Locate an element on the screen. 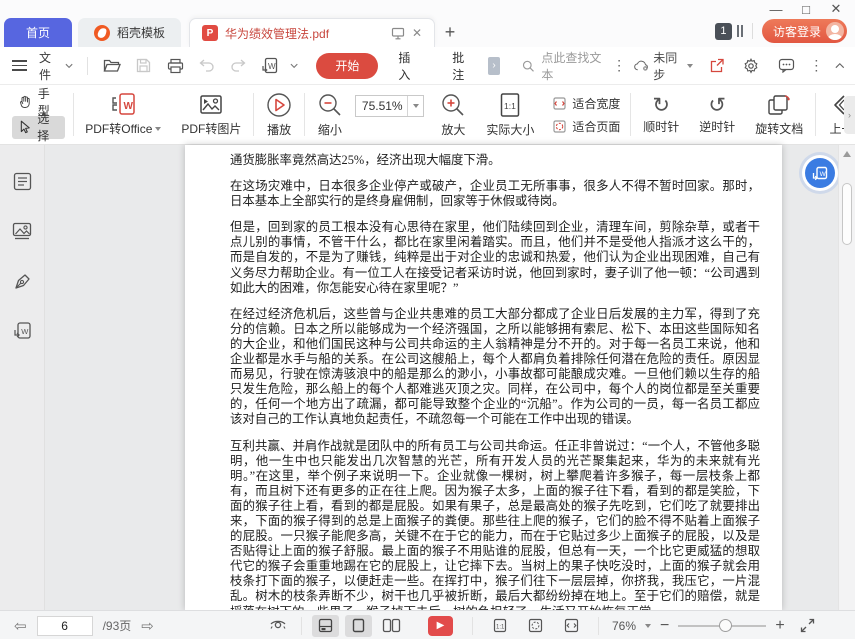 Image resolution: width=855 pixels, height=639 pixels. pdf-to-word-icon: W is located at coordinates (820, 173).